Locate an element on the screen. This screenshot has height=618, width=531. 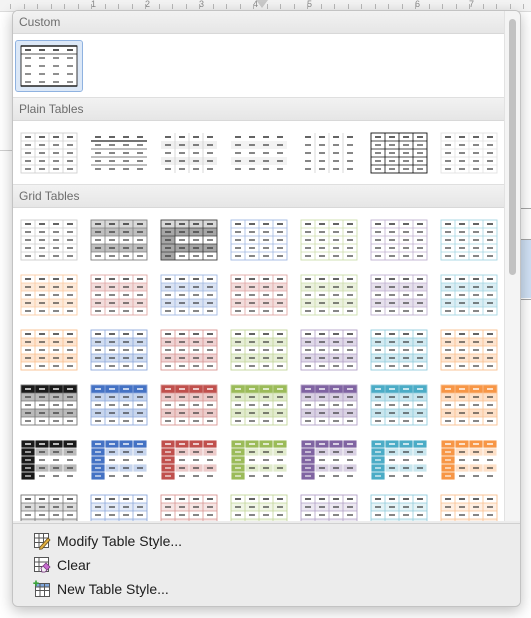
table-style-grid-2-orange is located at coordinates (49, 294).